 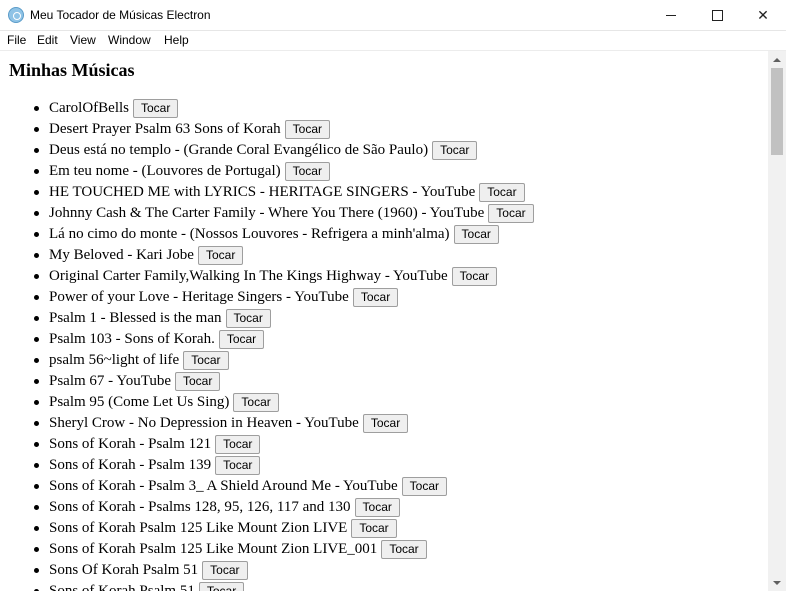 I want to click on scroll-up-arrow-icon, so click(x=777, y=59).